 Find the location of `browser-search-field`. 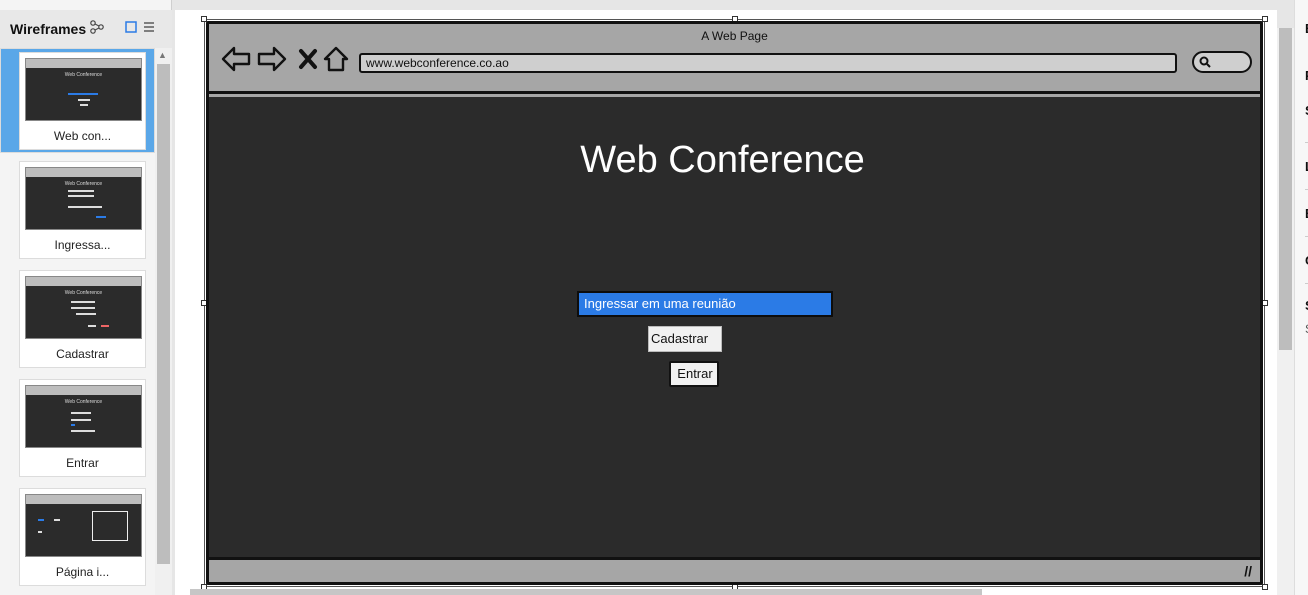

browser-search-field is located at coordinates (1222, 62).